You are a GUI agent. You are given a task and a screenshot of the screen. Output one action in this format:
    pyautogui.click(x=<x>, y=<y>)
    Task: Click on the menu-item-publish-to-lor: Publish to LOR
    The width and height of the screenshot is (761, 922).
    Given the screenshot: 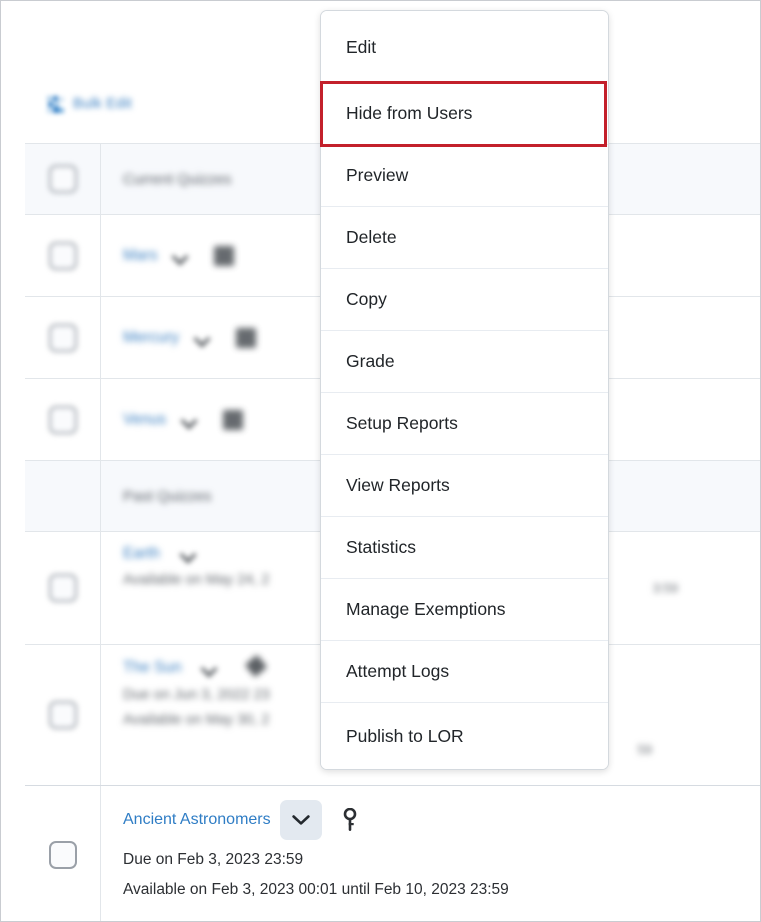 What is the action you would take?
    pyautogui.click(x=464, y=736)
    